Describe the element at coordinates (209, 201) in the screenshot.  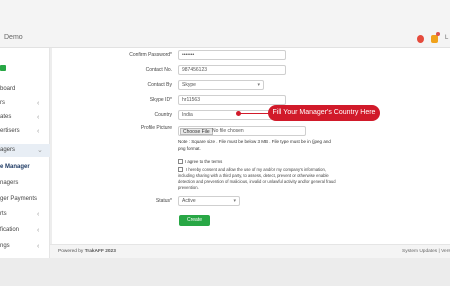
I see `status-select: Active ▾` at that location.